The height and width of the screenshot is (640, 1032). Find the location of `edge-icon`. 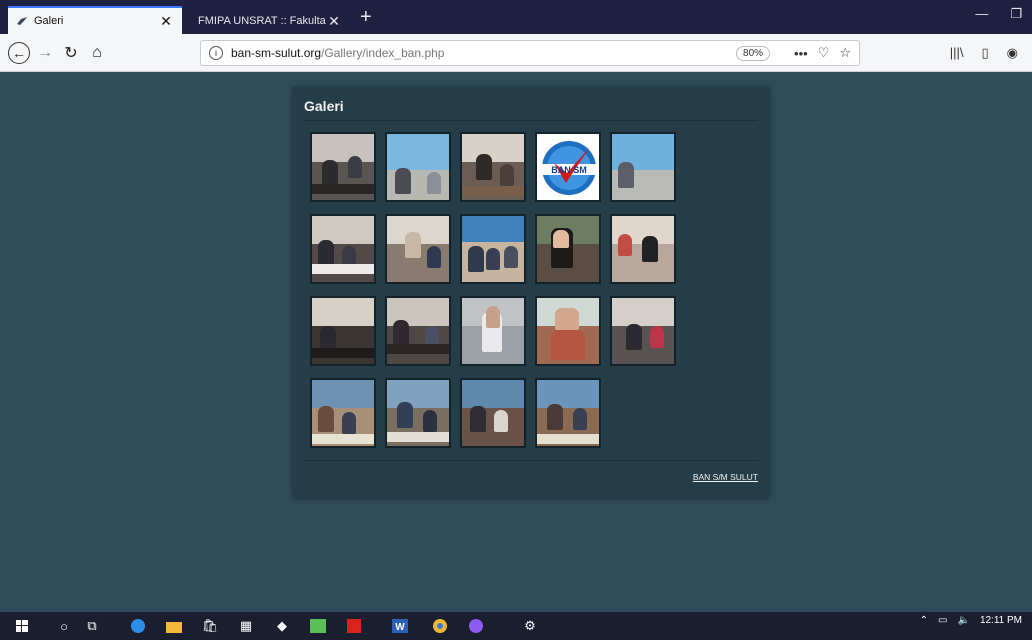

edge-icon is located at coordinates (138, 626).